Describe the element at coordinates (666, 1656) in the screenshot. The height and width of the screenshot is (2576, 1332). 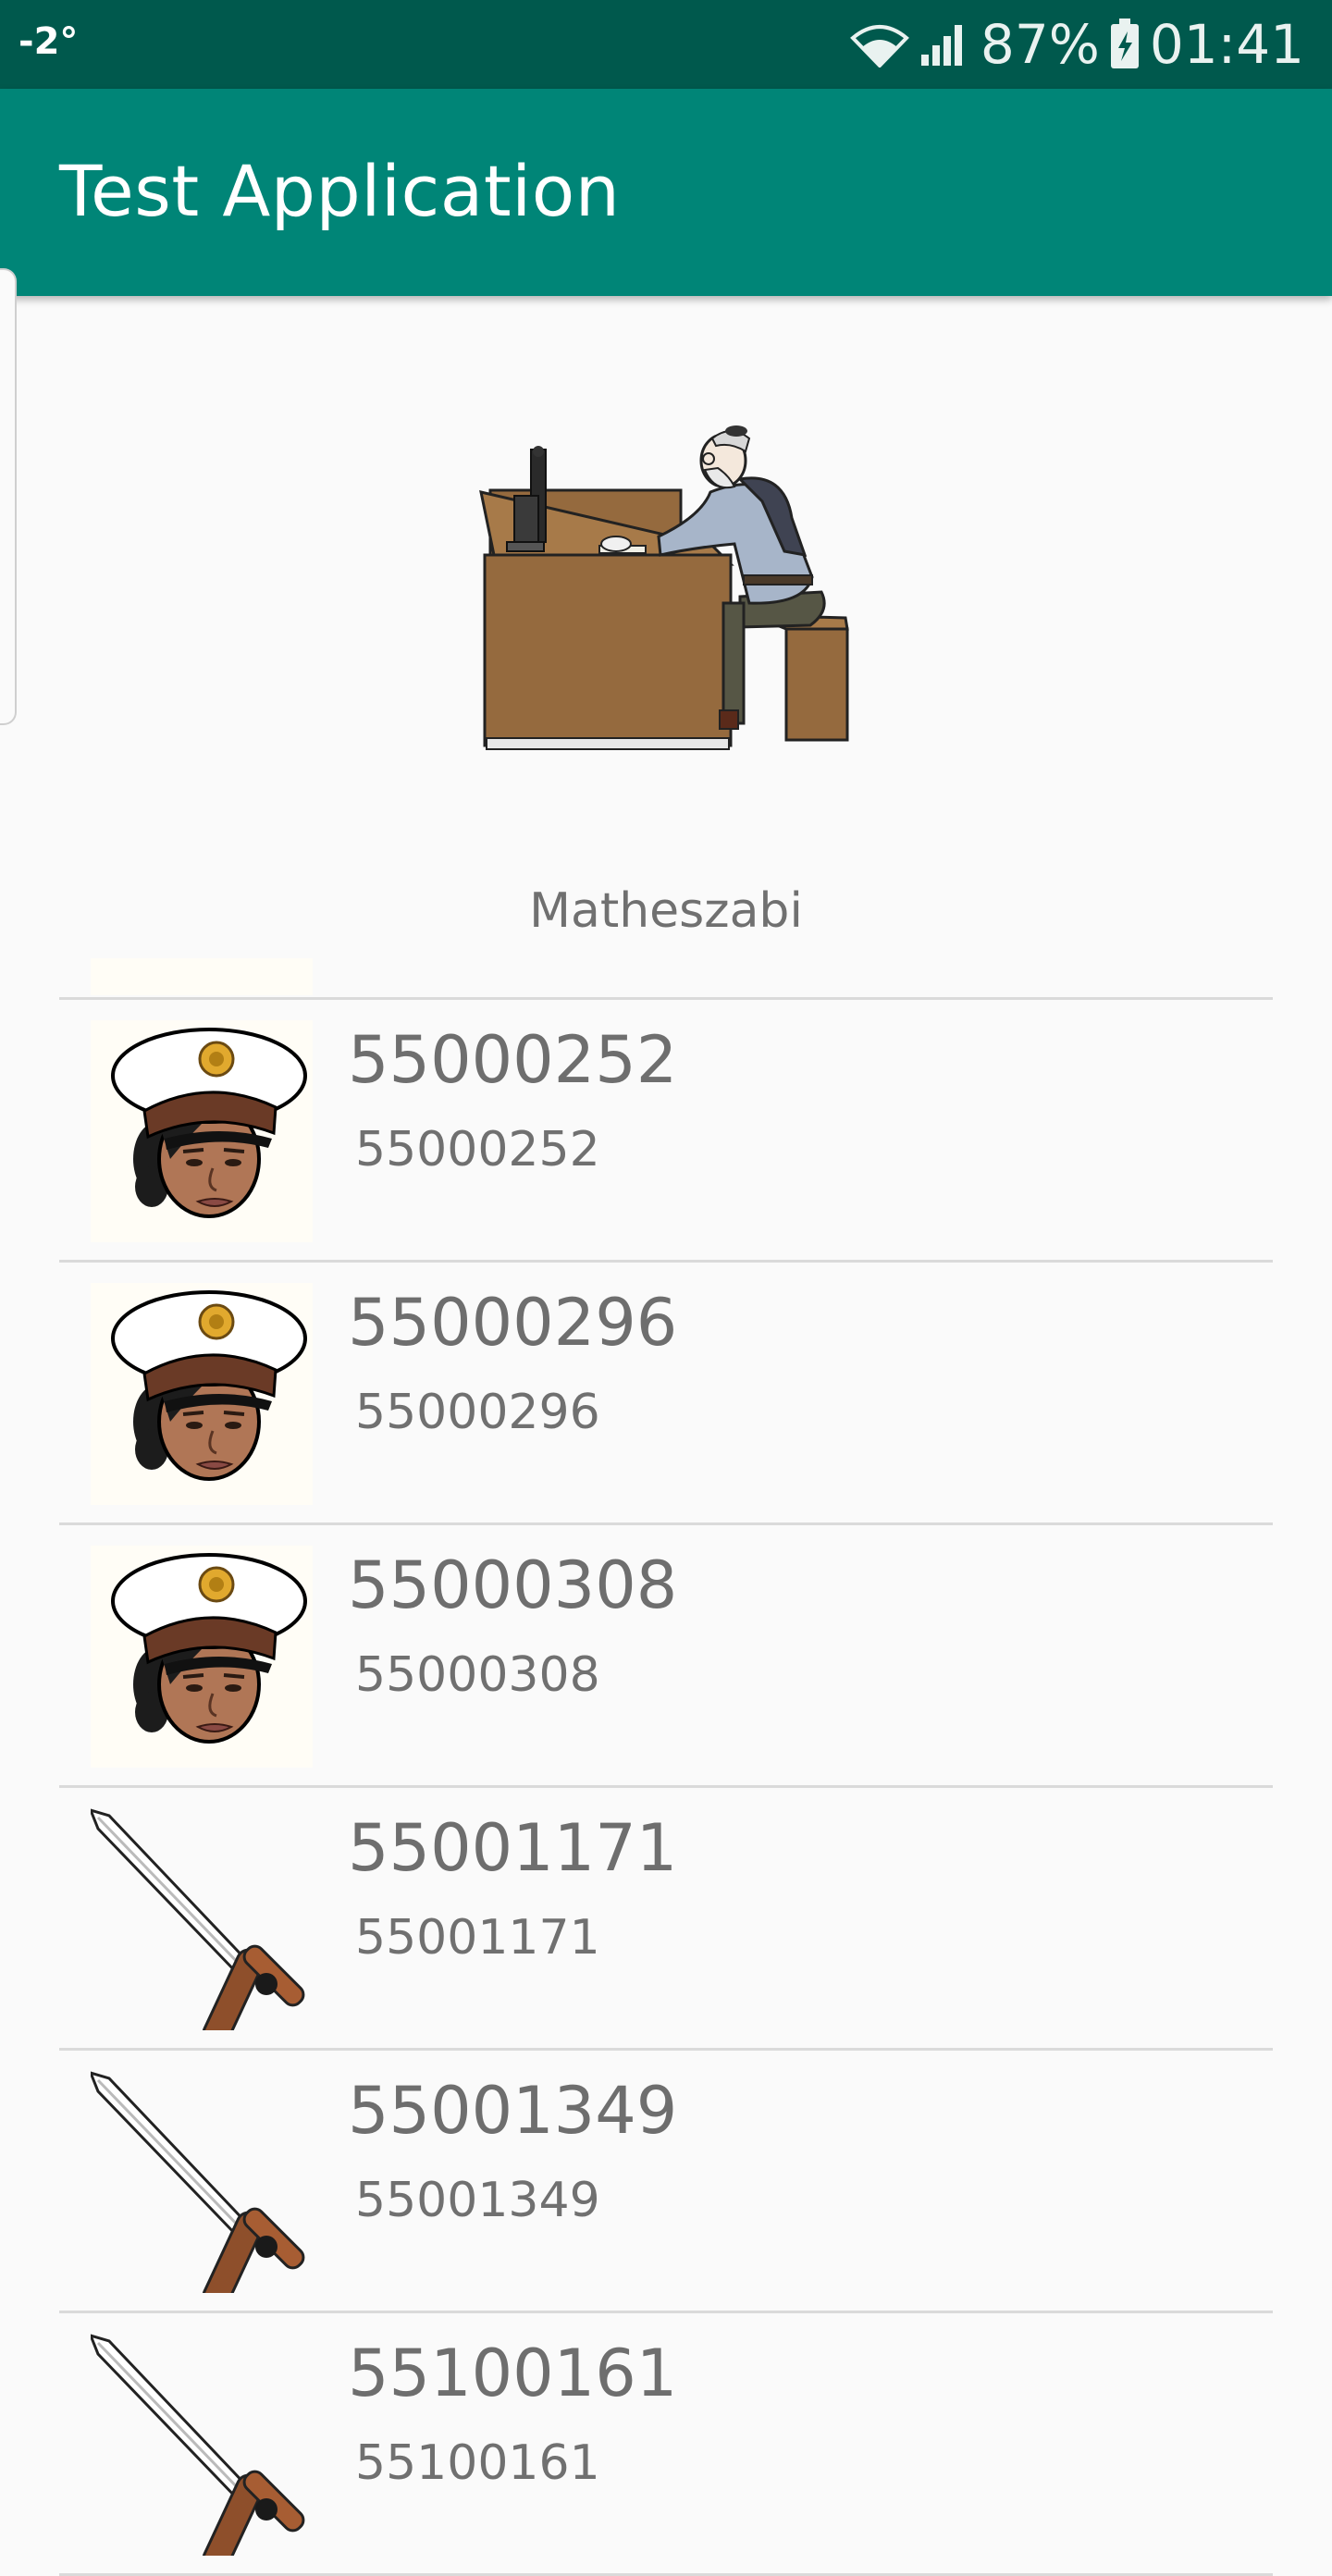
I see `list-item: 55000308 55000308` at that location.